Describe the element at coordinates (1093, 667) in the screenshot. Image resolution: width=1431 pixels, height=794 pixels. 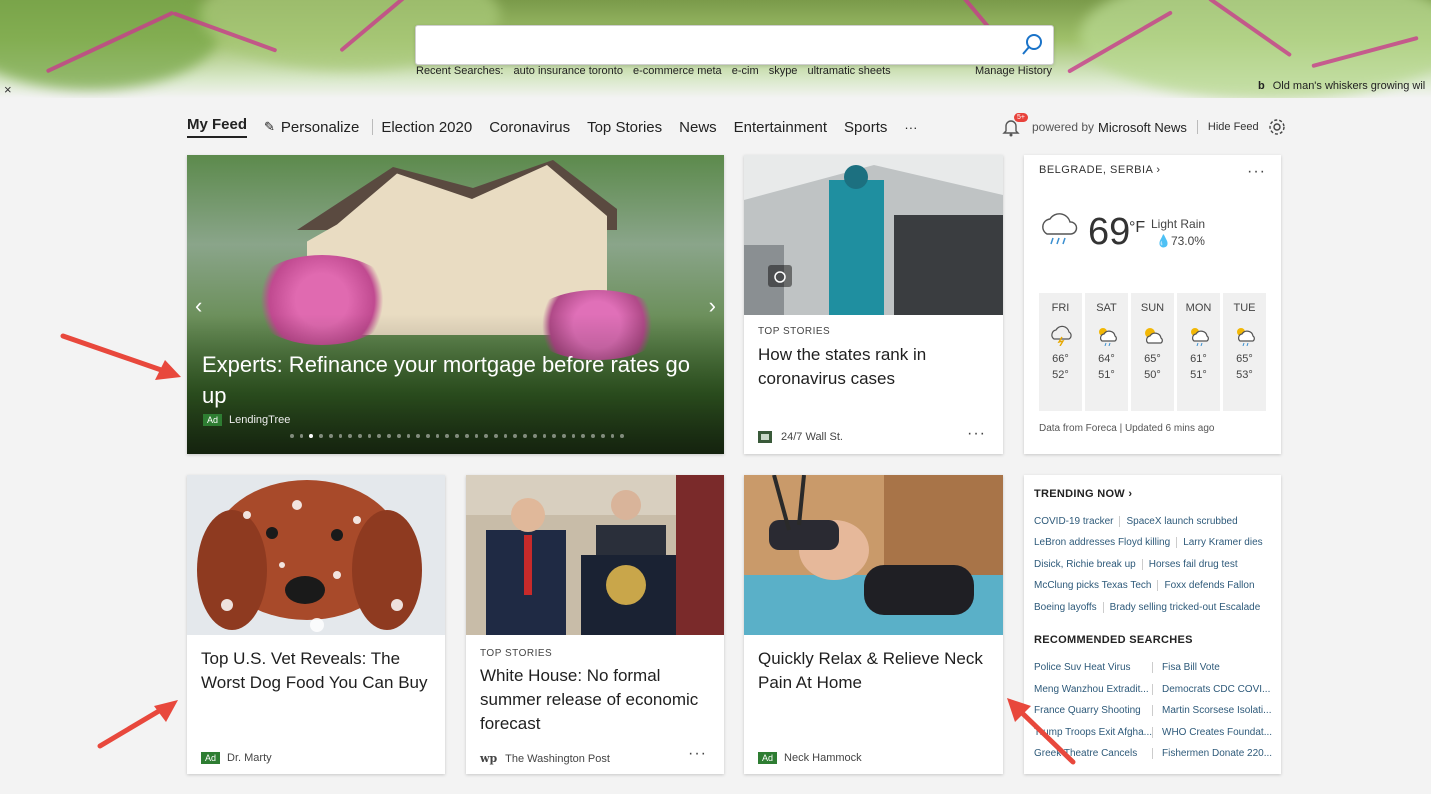
I see `recommended-link: Police Suv Heat Virus` at that location.